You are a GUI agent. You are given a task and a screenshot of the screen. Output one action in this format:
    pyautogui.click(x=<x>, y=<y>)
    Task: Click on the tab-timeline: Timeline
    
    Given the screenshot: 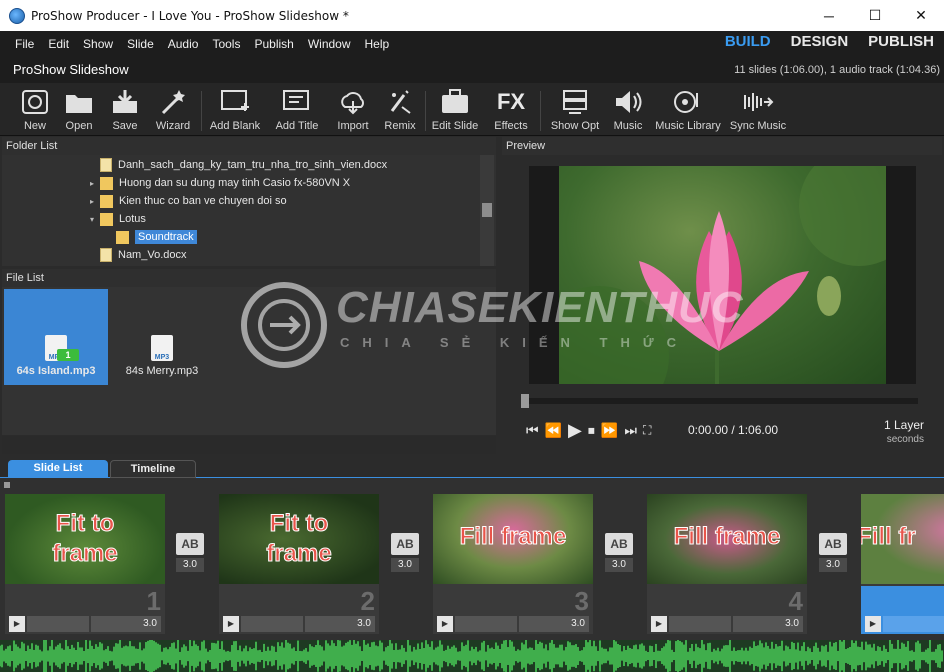 What is the action you would take?
    pyautogui.click(x=153, y=469)
    